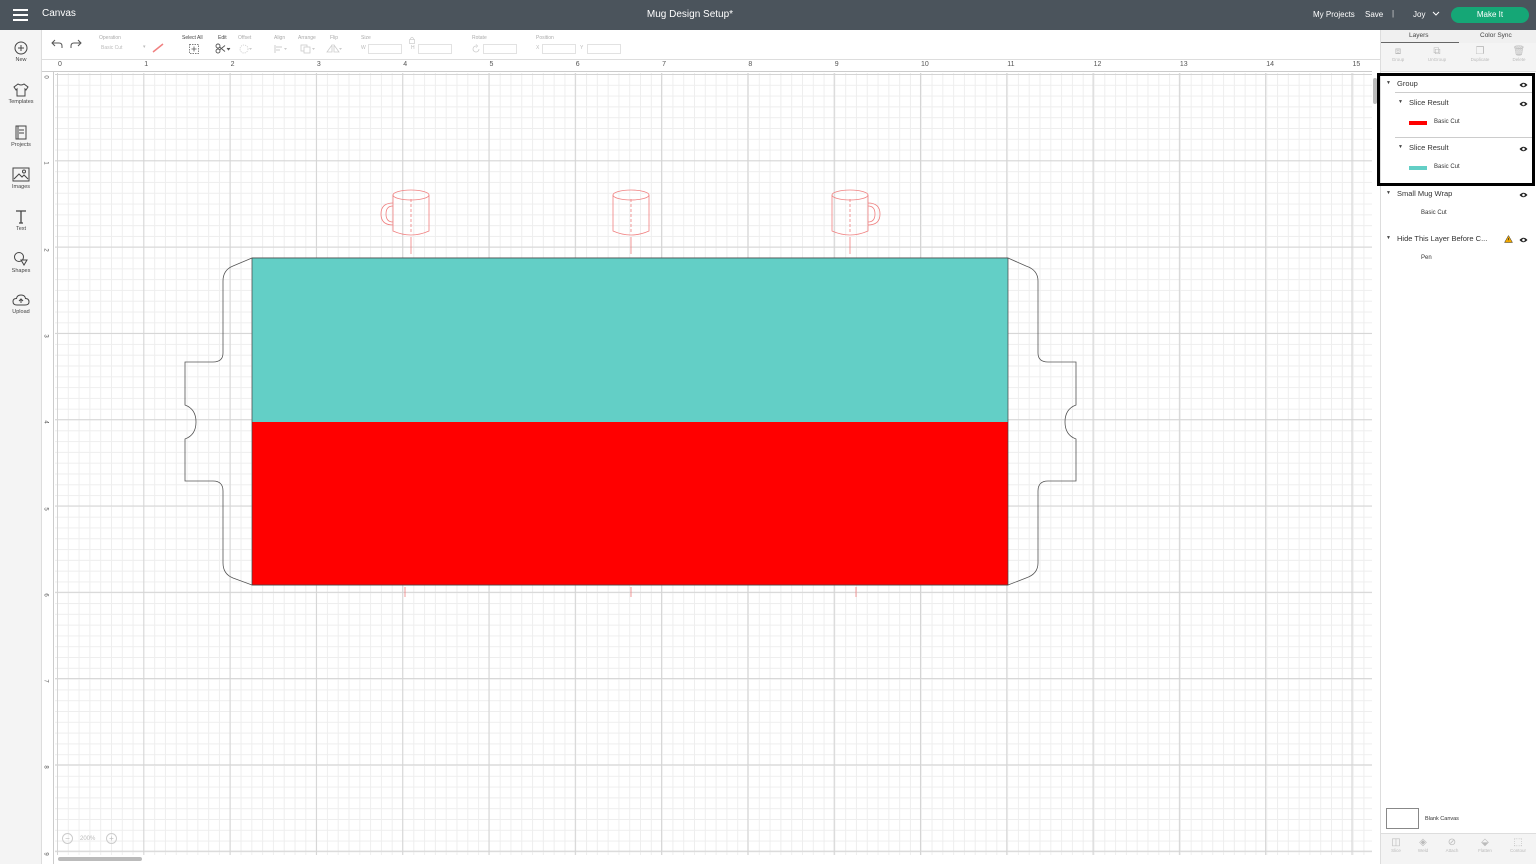 Image resolution: width=1536 pixels, height=864 pixels. What do you see at coordinates (1419, 14) in the screenshot?
I see `user-menu: Joy` at bounding box center [1419, 14].